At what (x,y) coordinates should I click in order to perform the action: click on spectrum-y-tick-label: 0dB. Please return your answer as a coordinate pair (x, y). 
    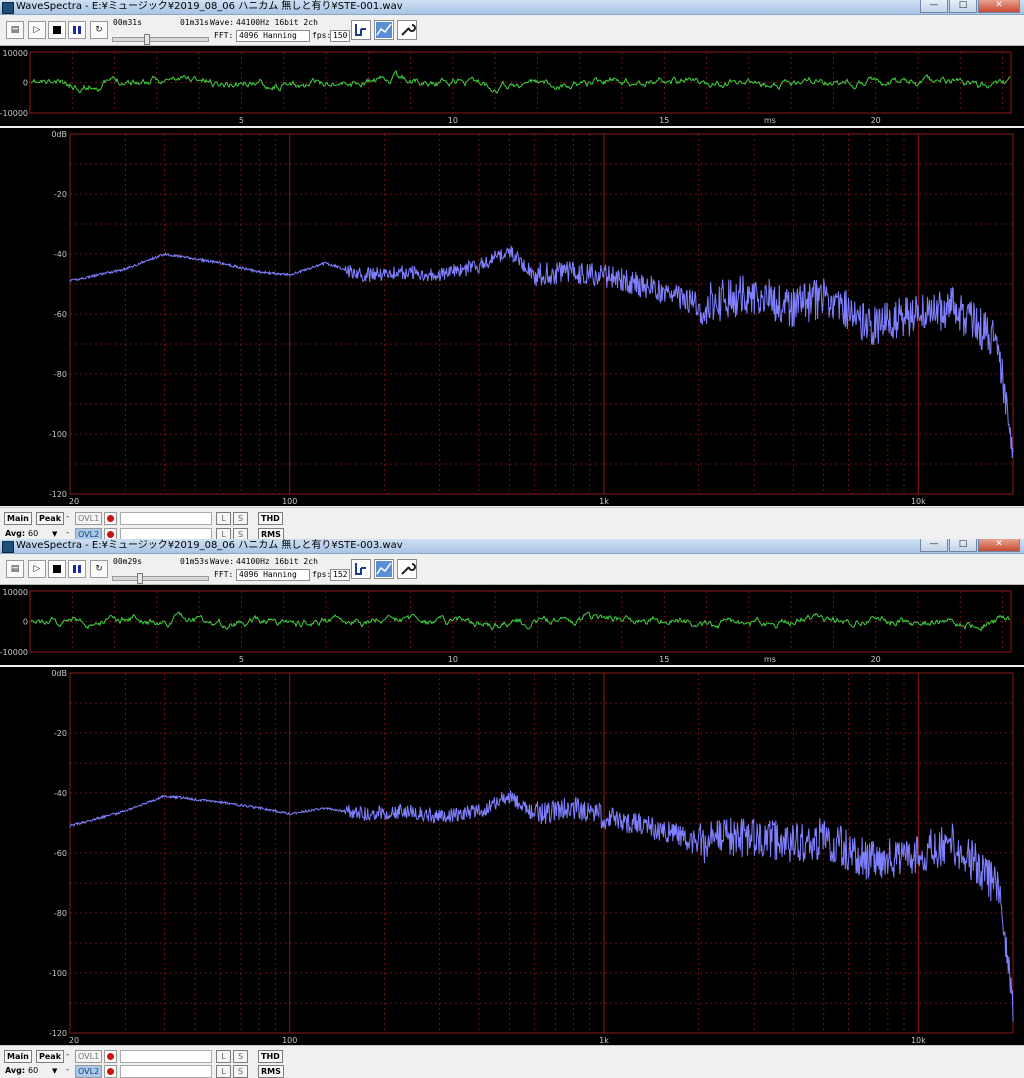
    Looking at the image, I should click on (59, 134).